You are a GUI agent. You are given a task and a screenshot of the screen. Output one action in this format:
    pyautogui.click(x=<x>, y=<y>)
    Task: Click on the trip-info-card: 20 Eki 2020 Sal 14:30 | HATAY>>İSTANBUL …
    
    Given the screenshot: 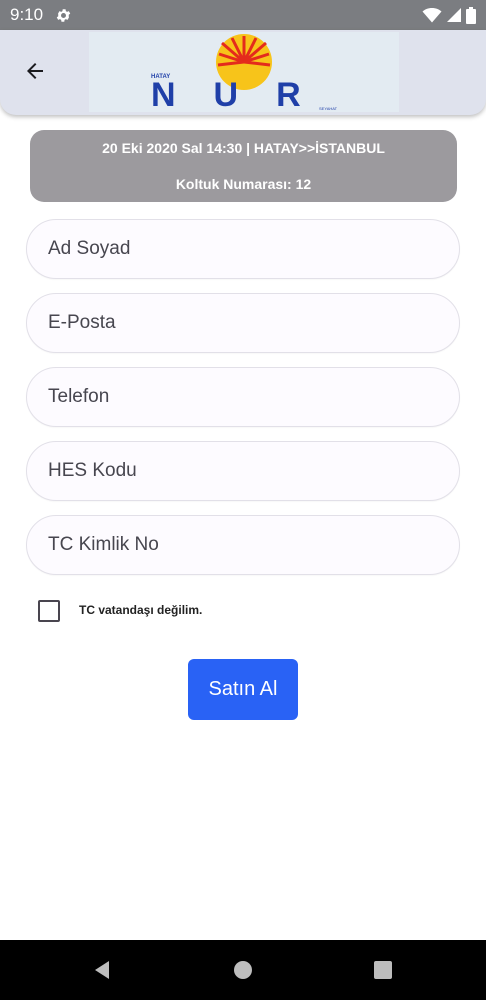 What is the action you would take?
    pyautogui.click(x=243, y=166)
    